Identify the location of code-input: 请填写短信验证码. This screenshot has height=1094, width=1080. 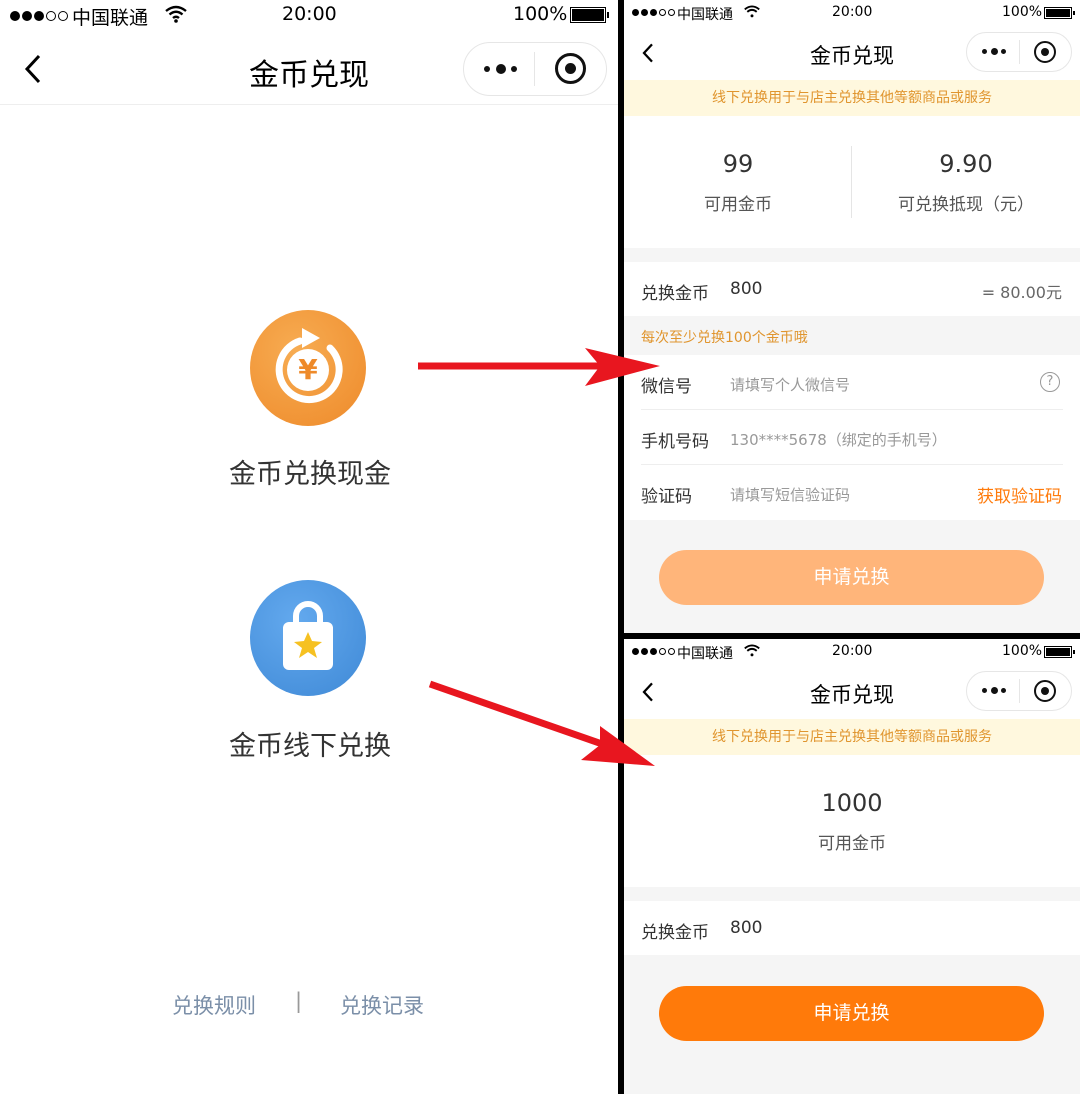
(790, 494).